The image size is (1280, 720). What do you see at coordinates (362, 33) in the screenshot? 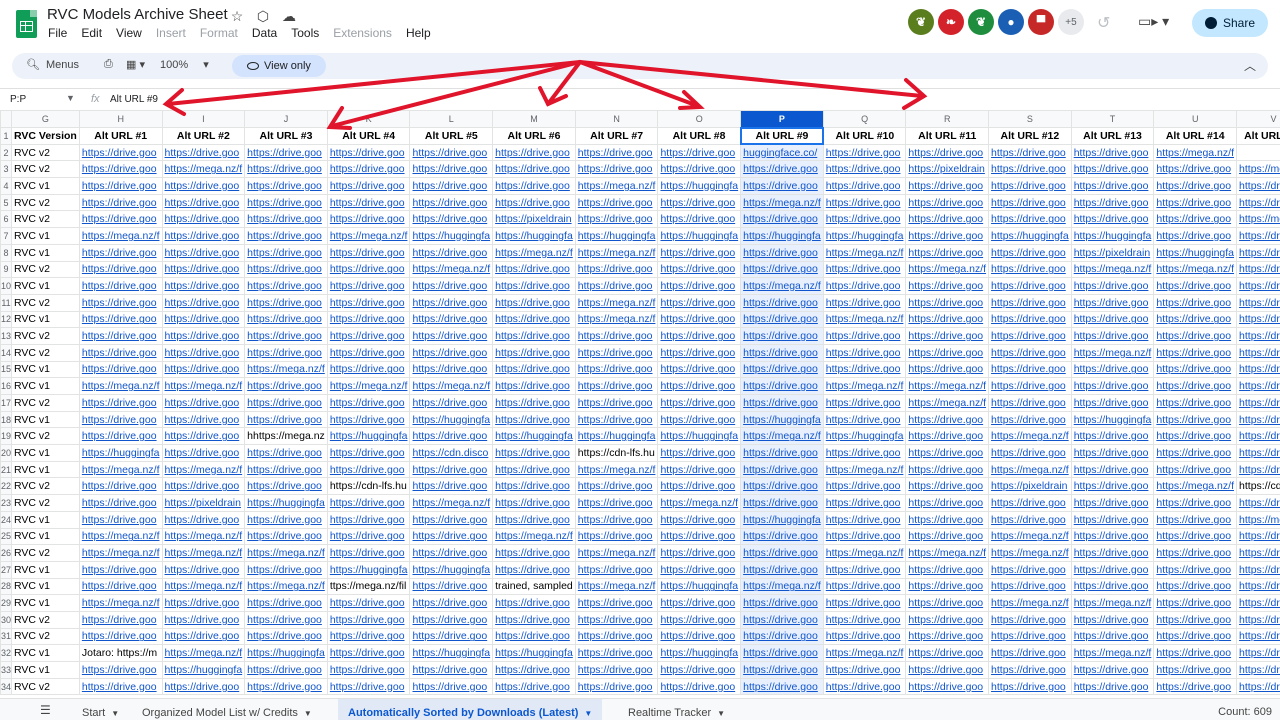
I see `menu-extensions: Extensions` at bounding box center [362, 33].